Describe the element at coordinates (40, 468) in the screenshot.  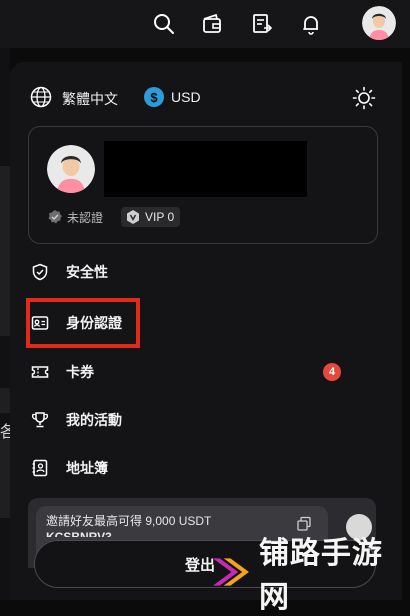
I see `address-book-icon` at that location.